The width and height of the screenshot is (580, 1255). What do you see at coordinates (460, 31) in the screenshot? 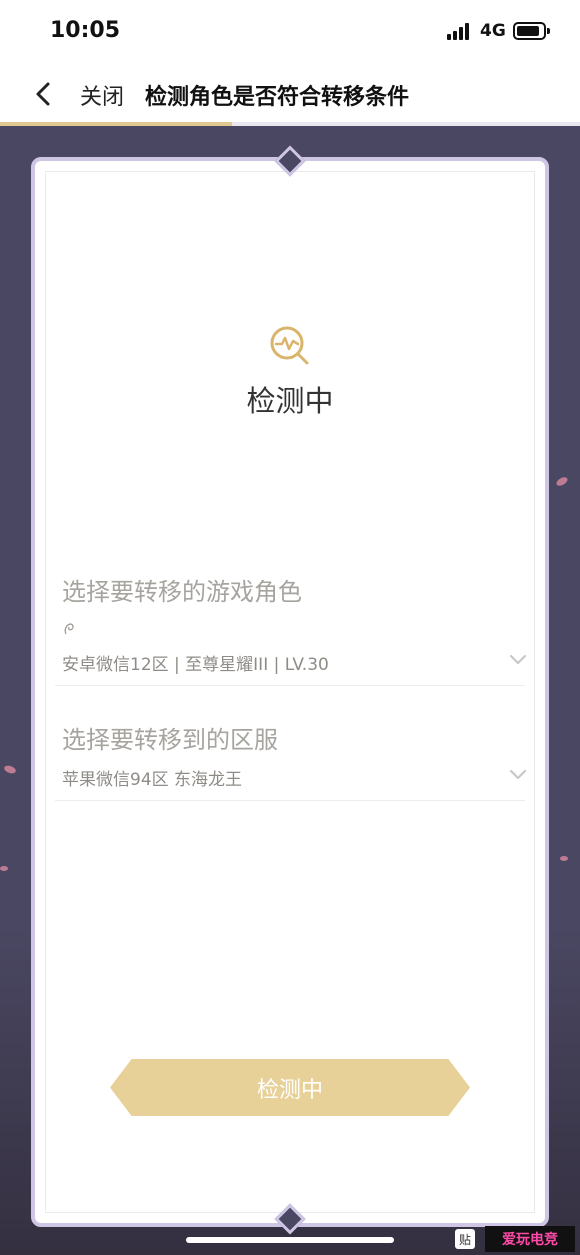
I see `signal-icon` at bounding box center [460, 31].